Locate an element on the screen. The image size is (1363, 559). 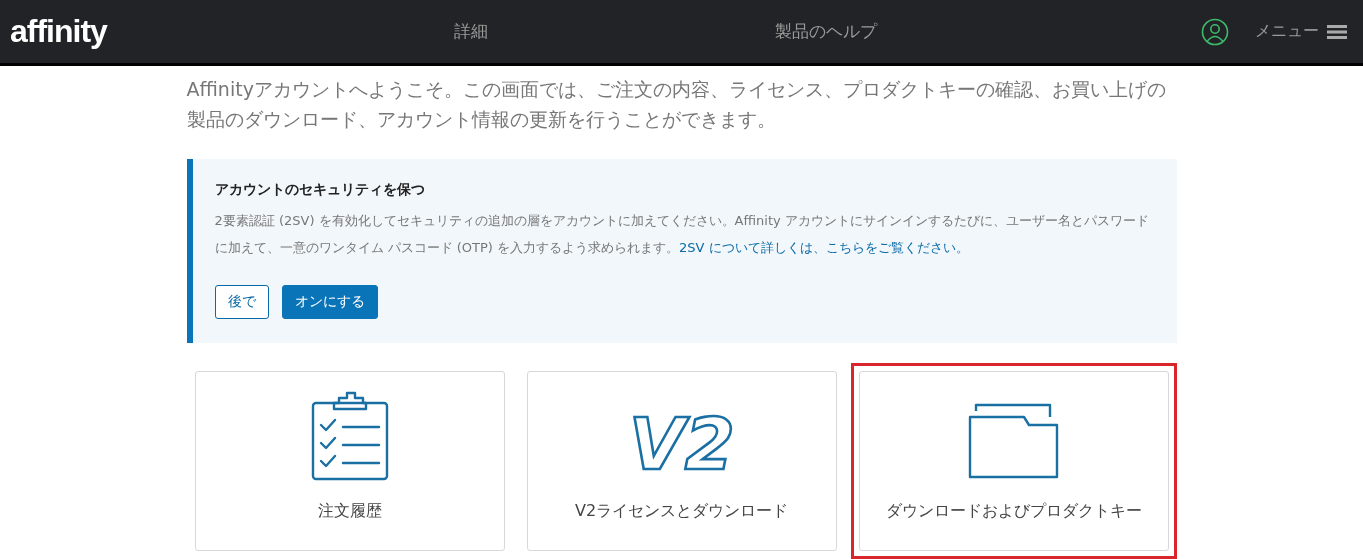
card: V2 V2ライセンスとダウンロード is located at coordinates (681, 461).